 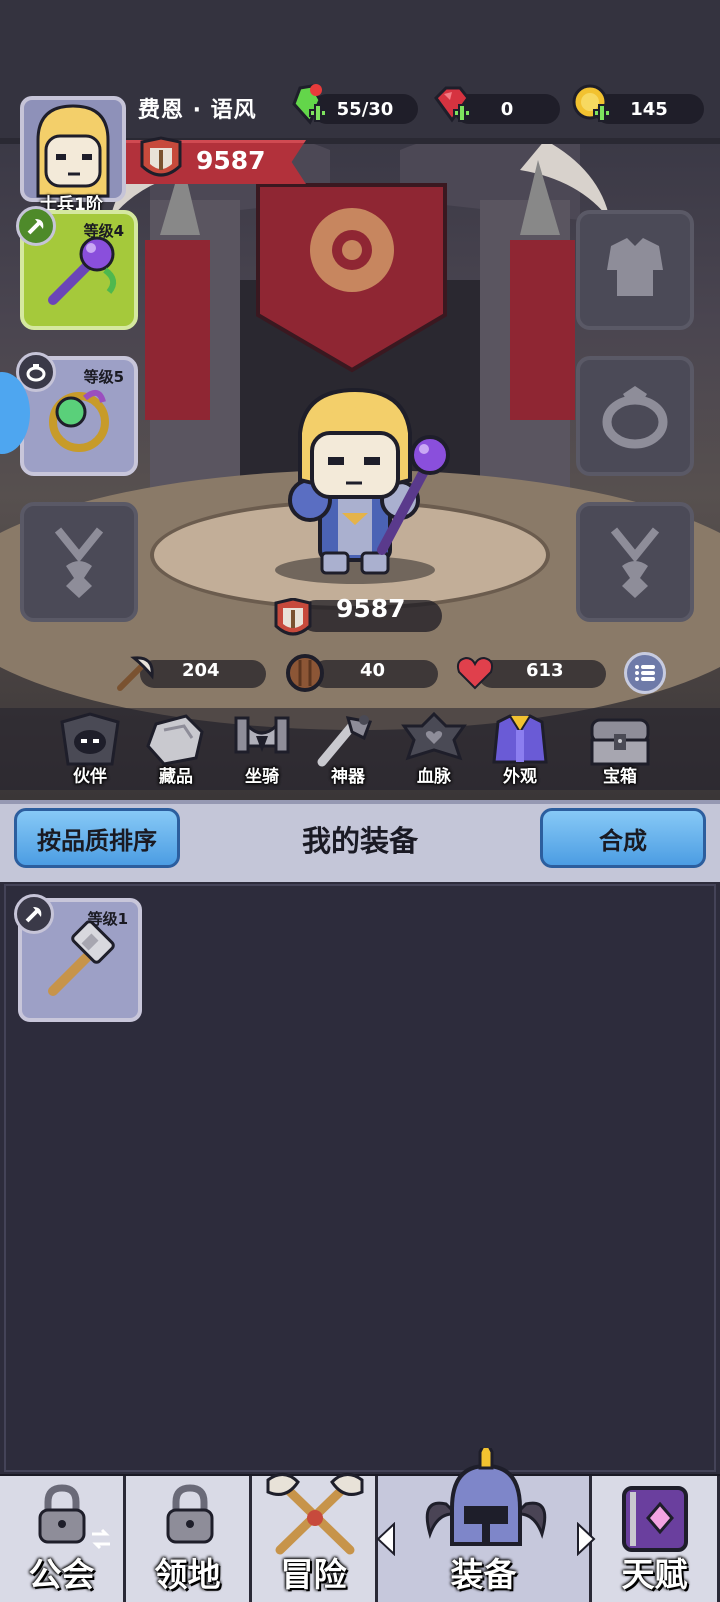 What do you see at coordinates (175, 740) in the screenshot?
I see `collection-stone-icon` at bounding box center [175, 740].